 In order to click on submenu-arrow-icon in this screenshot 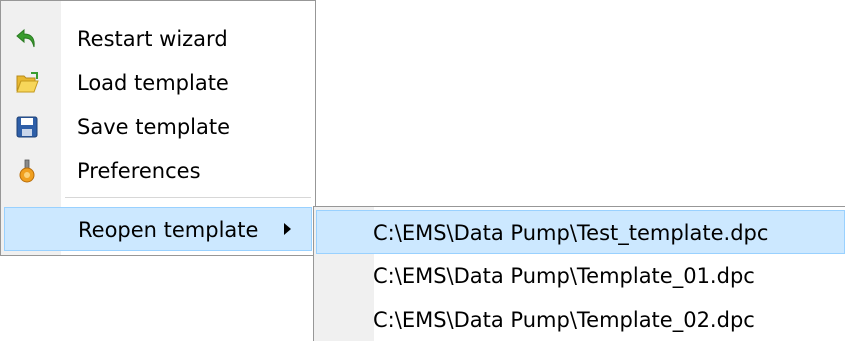, I will do `click(287, 229)`.